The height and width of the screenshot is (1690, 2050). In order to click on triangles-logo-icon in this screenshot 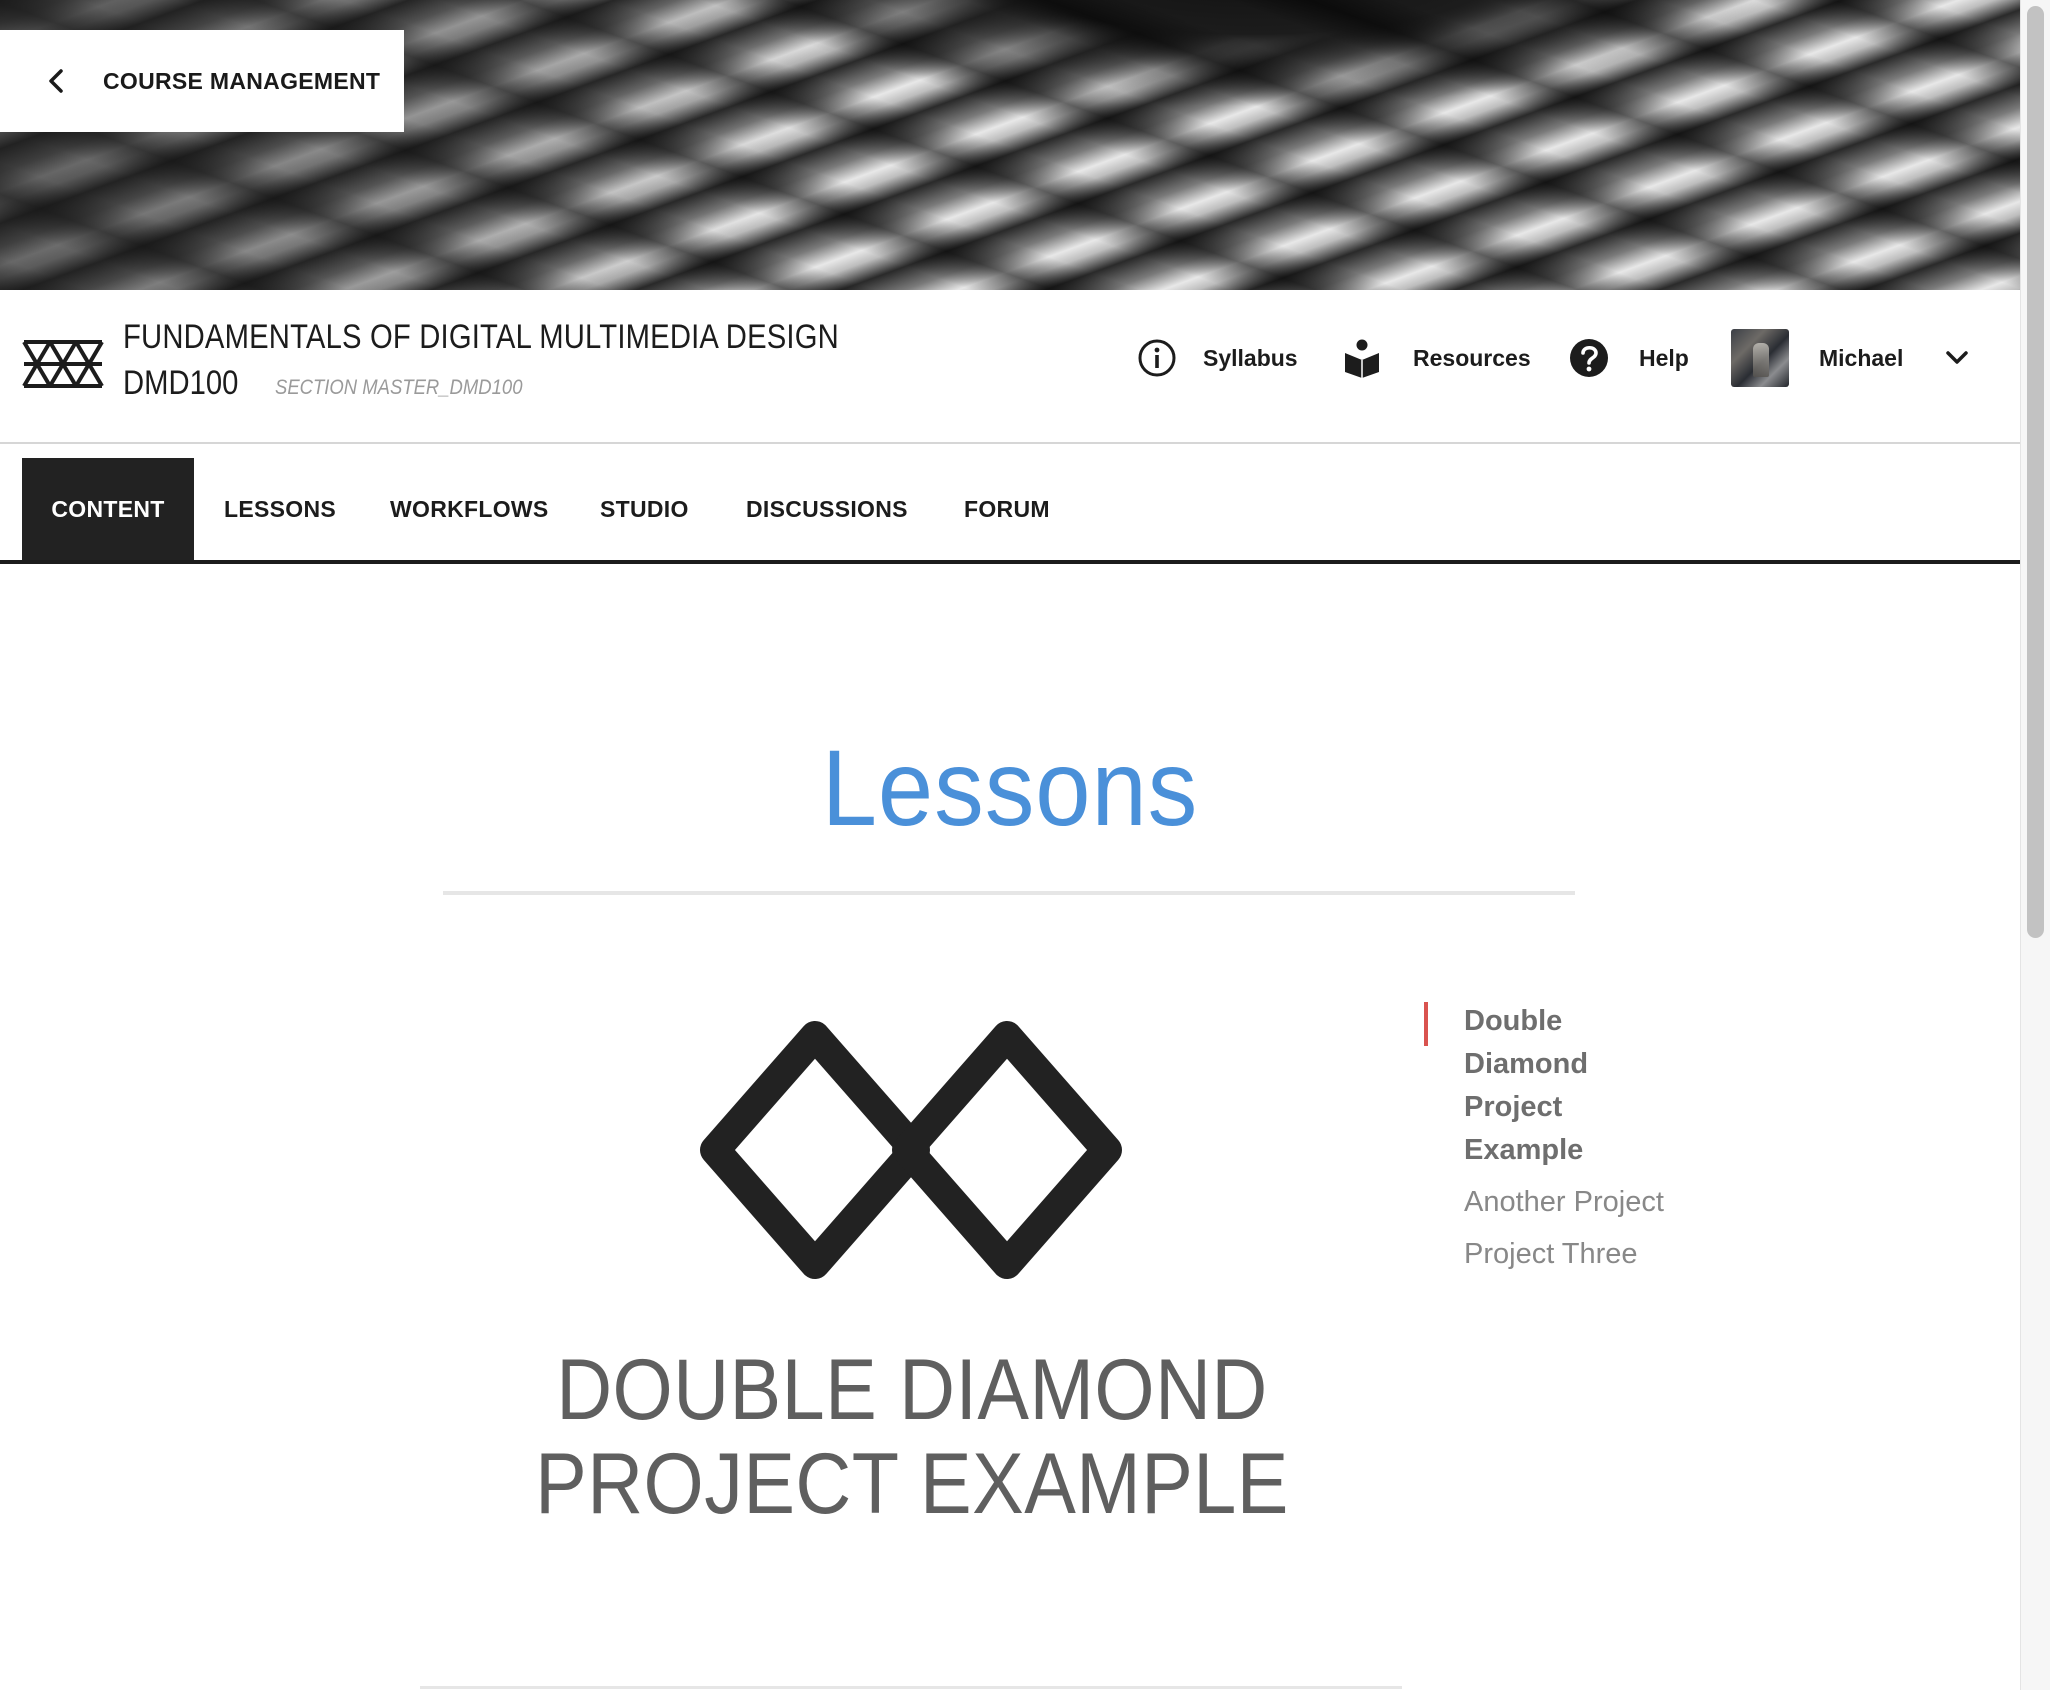, I will do `click(63, 366)`.